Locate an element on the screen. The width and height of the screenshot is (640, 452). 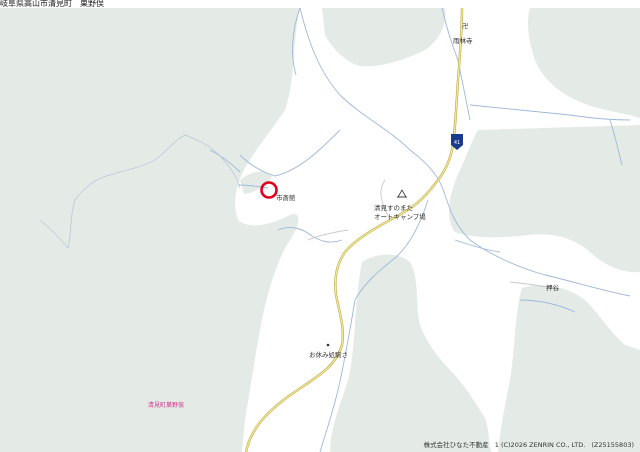
footer-license: (Z25155803) is located at coordinates (612, 445).